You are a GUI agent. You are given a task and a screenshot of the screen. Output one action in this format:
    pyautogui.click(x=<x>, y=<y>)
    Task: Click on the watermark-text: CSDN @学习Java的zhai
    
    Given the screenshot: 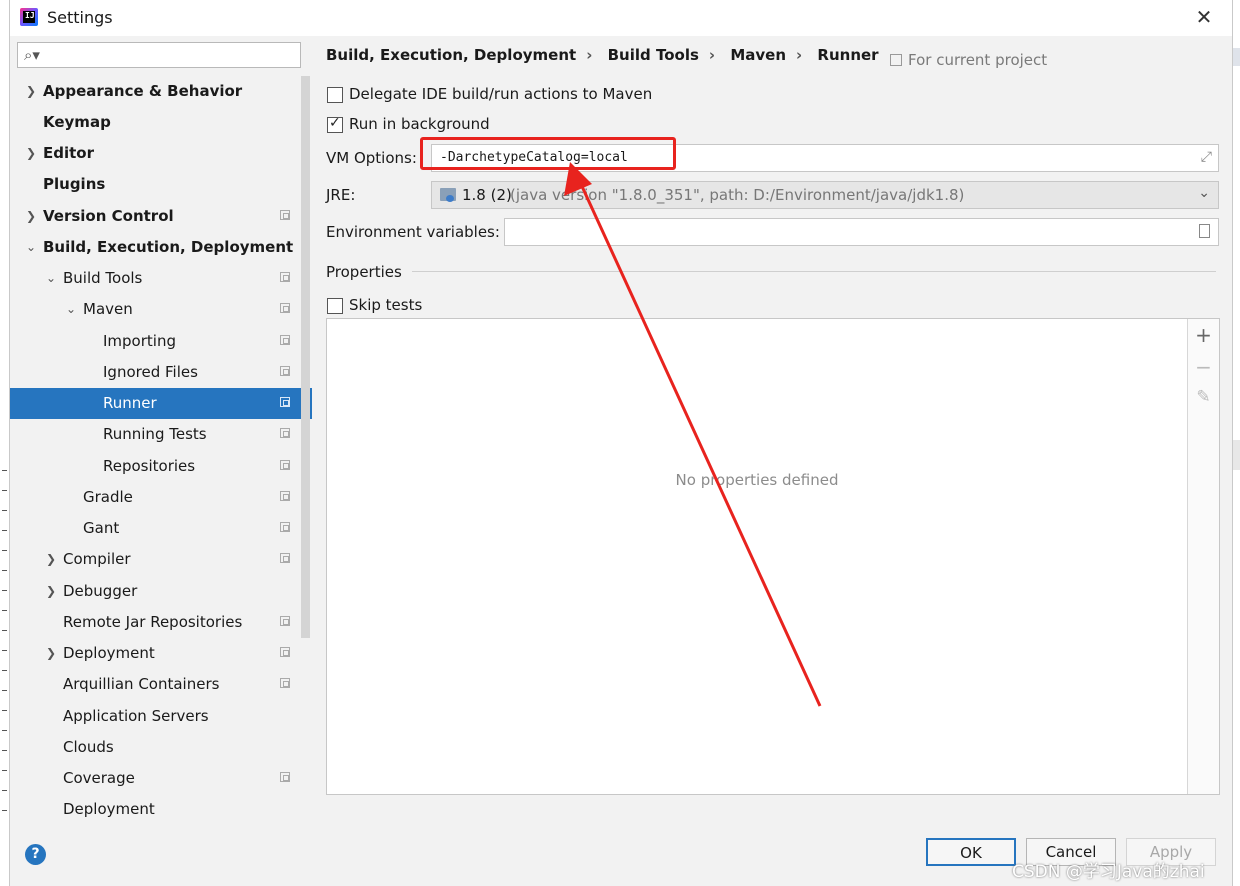 What is the action you would take?
    pyautogui.click(x=1108, y=872)
    